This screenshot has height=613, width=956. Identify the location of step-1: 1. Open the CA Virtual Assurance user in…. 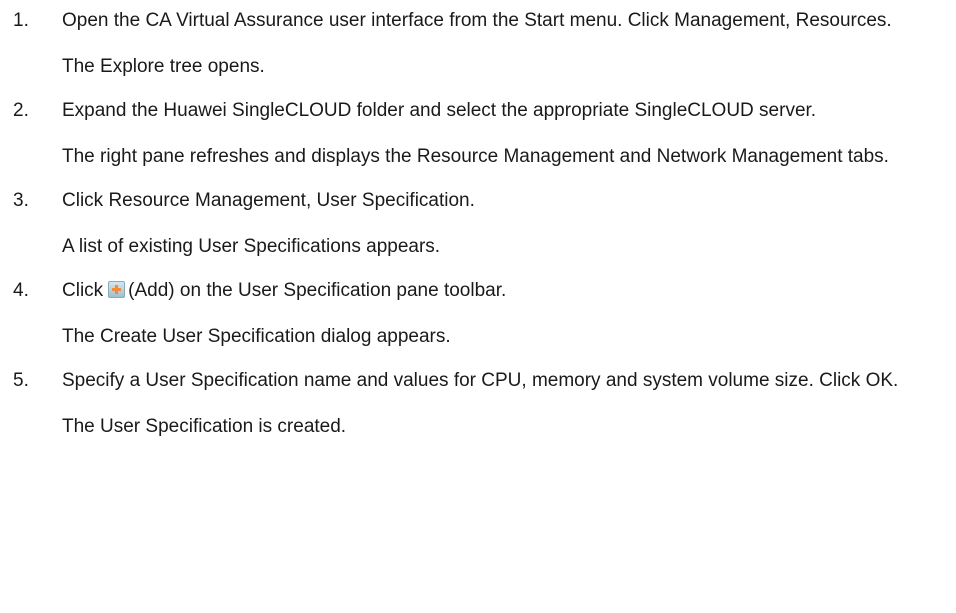
(478, 52).